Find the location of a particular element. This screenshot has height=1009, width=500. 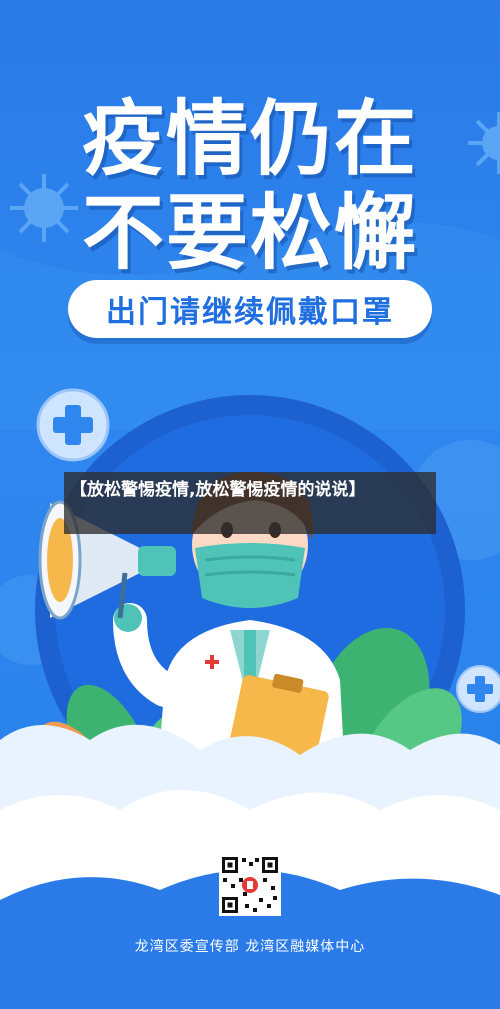

footer-credit: 龙湾区委宣传部 龙湾区融媒体中心 is located at coordinates (250, 947).